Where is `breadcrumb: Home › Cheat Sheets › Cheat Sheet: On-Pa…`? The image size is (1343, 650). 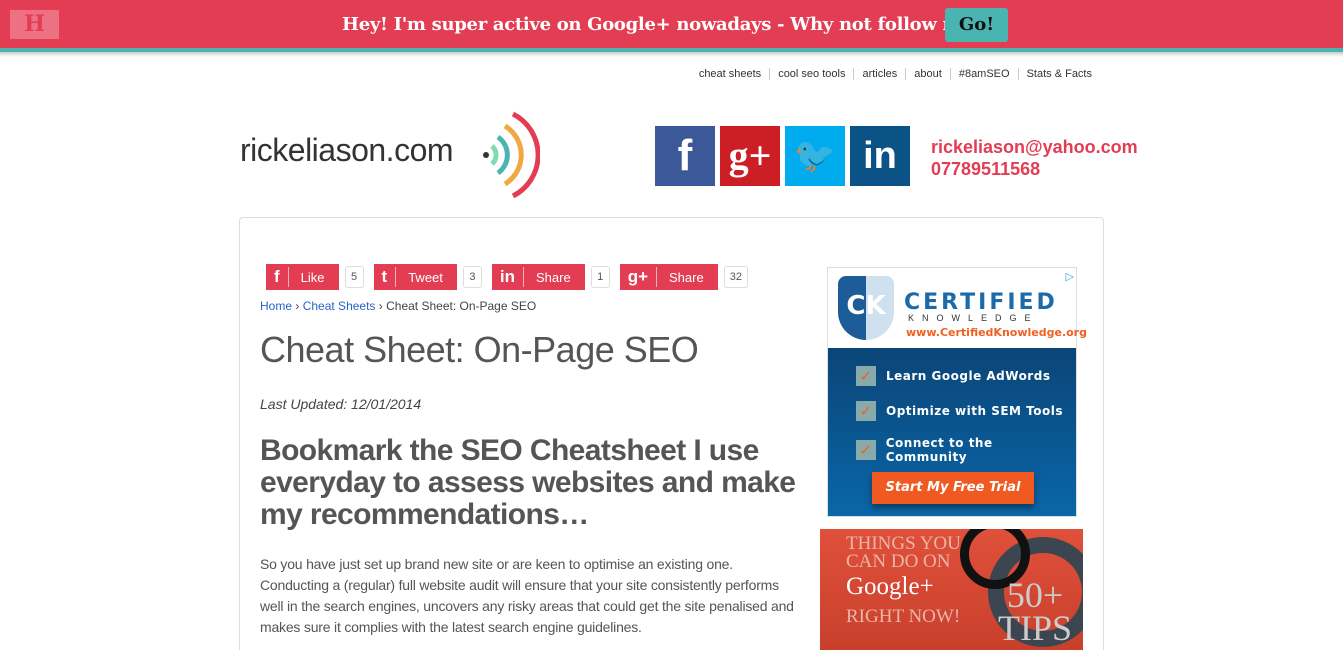 breadcrumb: Home › Cheat Sheets › Cheat Sheet: On-Pa… is located at coordinates (398, 306).